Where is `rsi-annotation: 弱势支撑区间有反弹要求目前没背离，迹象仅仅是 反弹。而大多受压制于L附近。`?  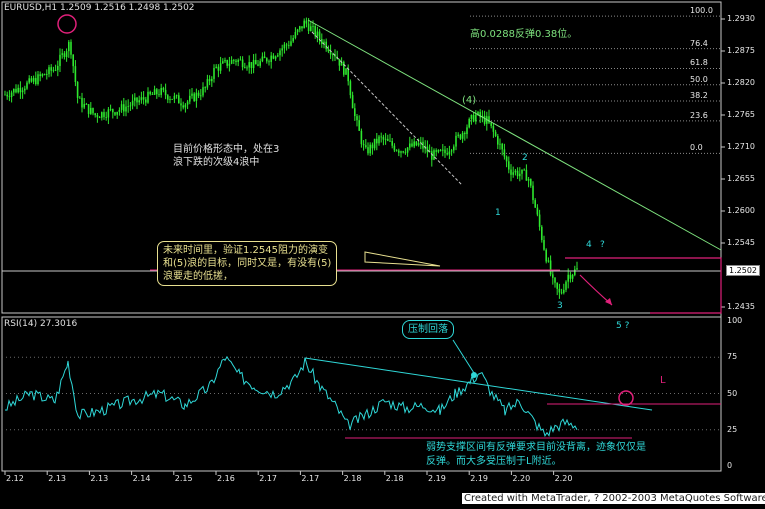 rsi-annotation: 弱势支撑区间有反弹要求目前没背离，迹象仅仅是 反弹。而大多受压制于L附近。 is located at coordinates (536, 455).